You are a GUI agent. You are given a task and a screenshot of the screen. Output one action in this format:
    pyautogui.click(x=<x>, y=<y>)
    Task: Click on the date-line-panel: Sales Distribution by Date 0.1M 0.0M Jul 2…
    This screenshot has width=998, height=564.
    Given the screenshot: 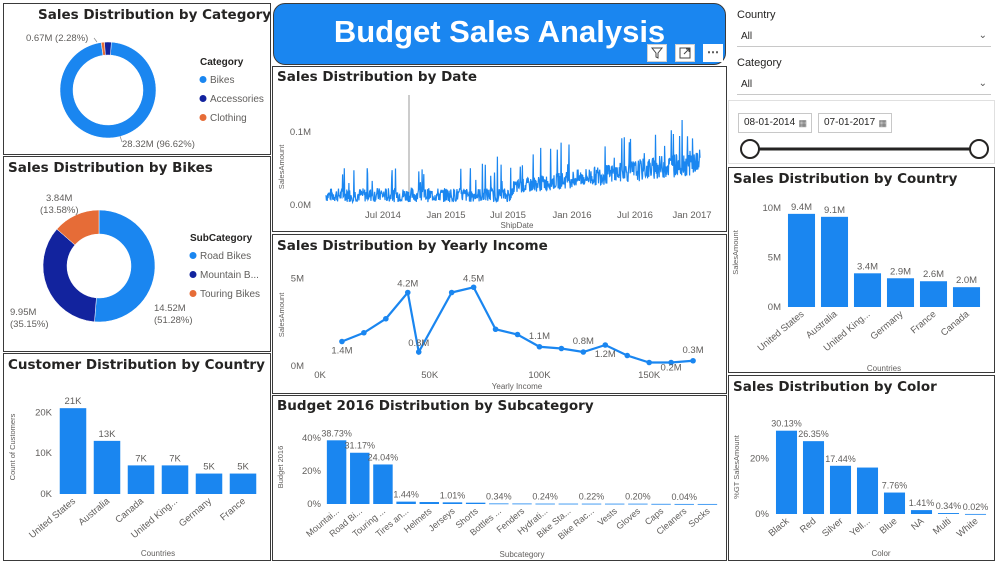 What is the action you would take?
    pyautogui.click(x=499, y=149)
    